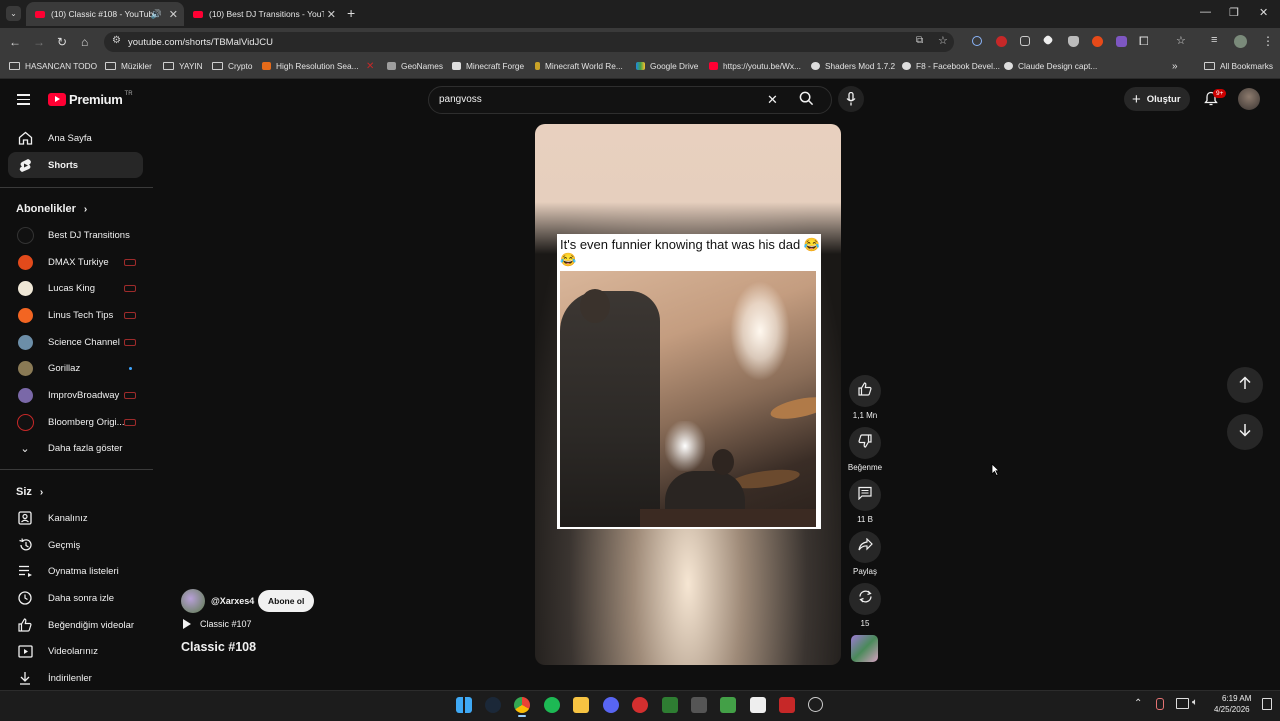 The height and width of the screenshot is (721, 1280). I want to click on home-icon: ⌂, so click(84, 42).